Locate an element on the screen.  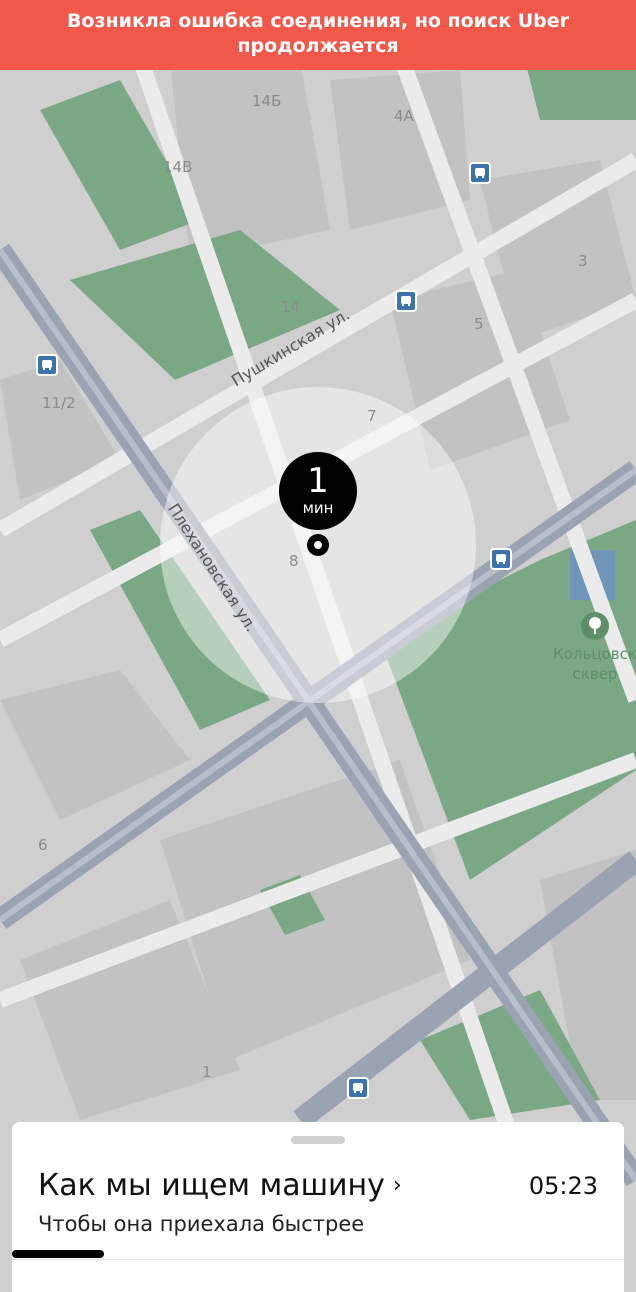
building-number: 14В is located at coordinates (178, 167).